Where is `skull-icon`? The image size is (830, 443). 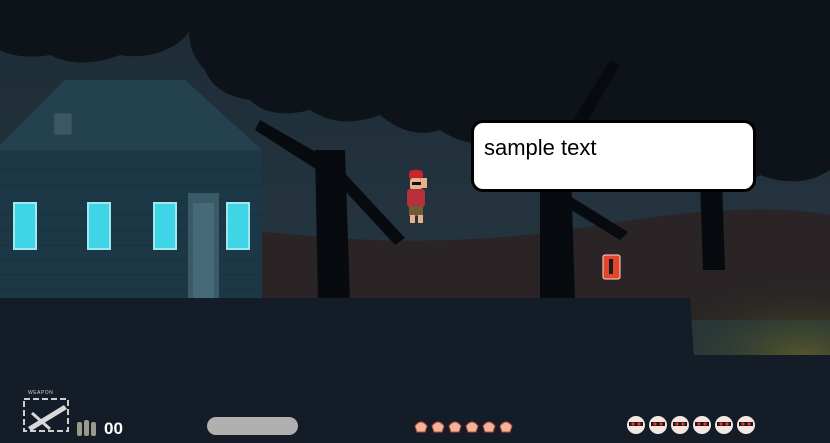
skull-icon is located at coordinates (691, 425).